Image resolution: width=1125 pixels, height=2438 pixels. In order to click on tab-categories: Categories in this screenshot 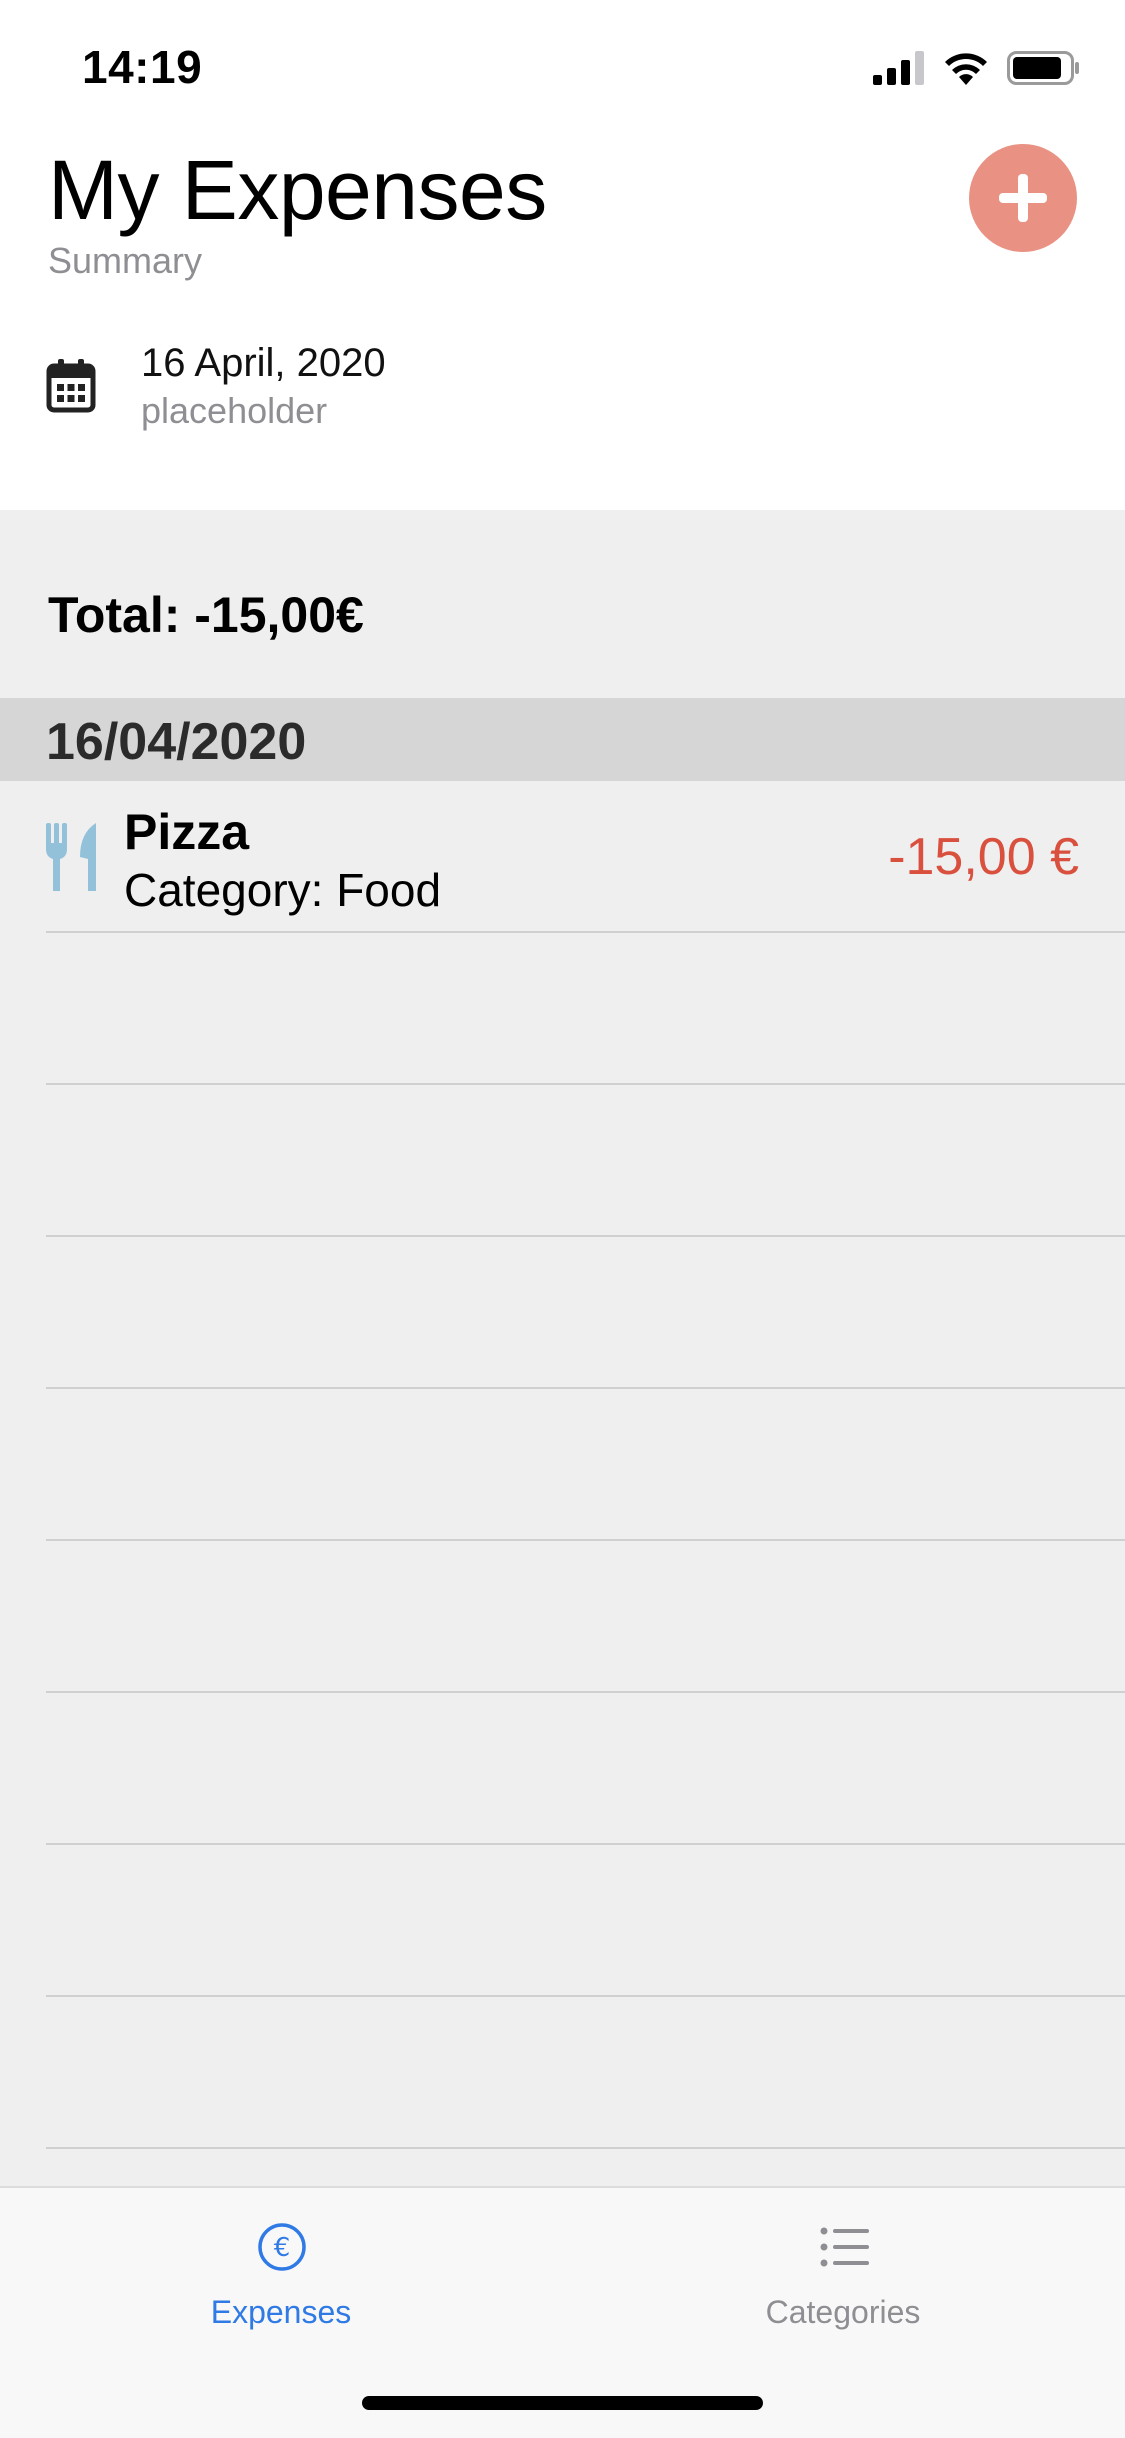, I will do `click(843, 2263)`.